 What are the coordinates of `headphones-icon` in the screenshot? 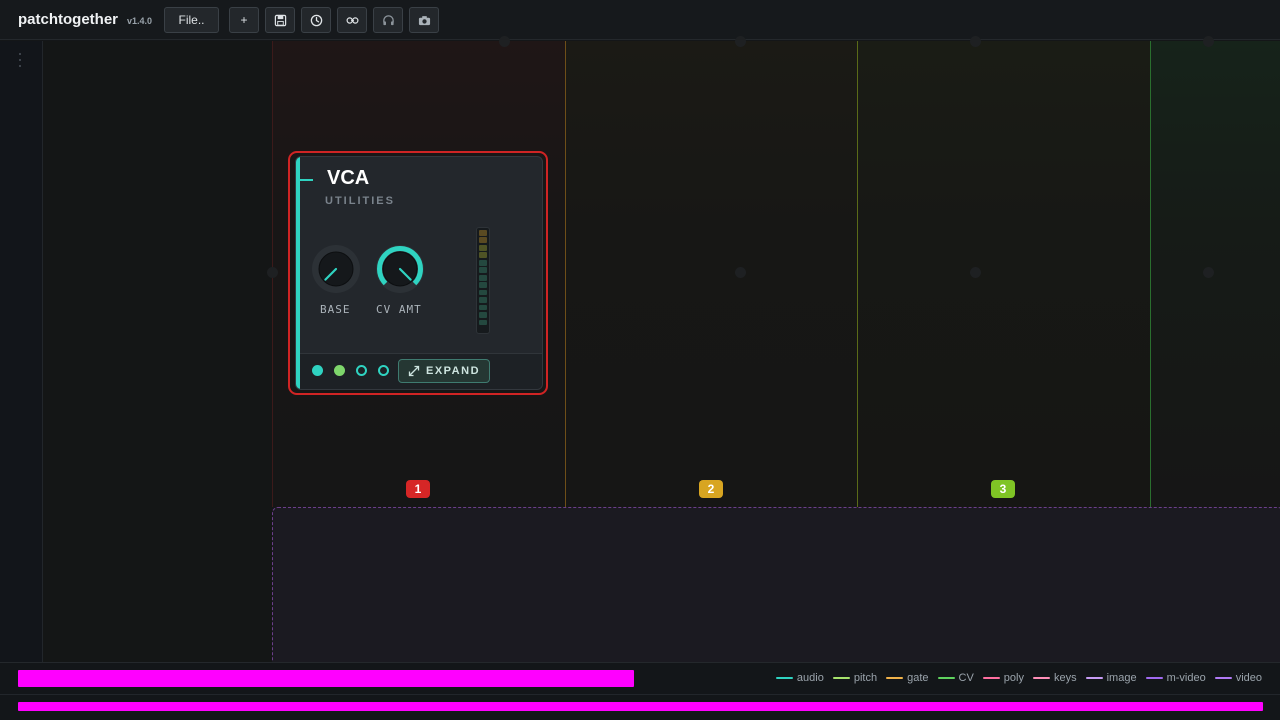 It's located at (388, 19).